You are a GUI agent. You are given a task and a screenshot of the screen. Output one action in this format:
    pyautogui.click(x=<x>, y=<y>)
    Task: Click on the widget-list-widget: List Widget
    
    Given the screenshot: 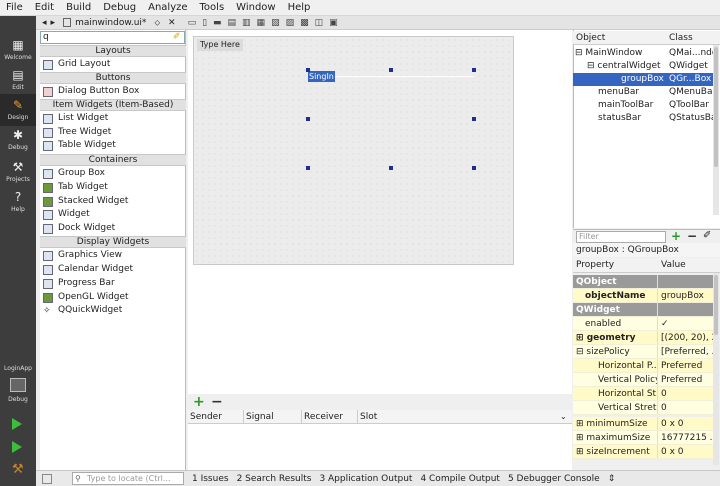 What is the action you would take?
    pyautogui.click(x=114, y=118)
    